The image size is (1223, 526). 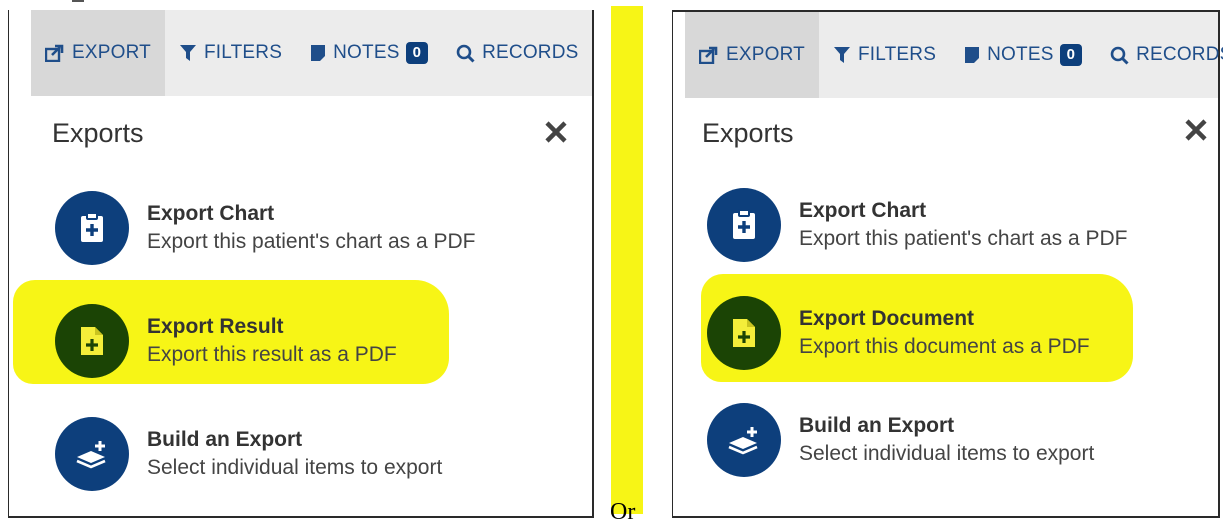 I want to click on item-title: Export Result, so click(x=215, y=326).